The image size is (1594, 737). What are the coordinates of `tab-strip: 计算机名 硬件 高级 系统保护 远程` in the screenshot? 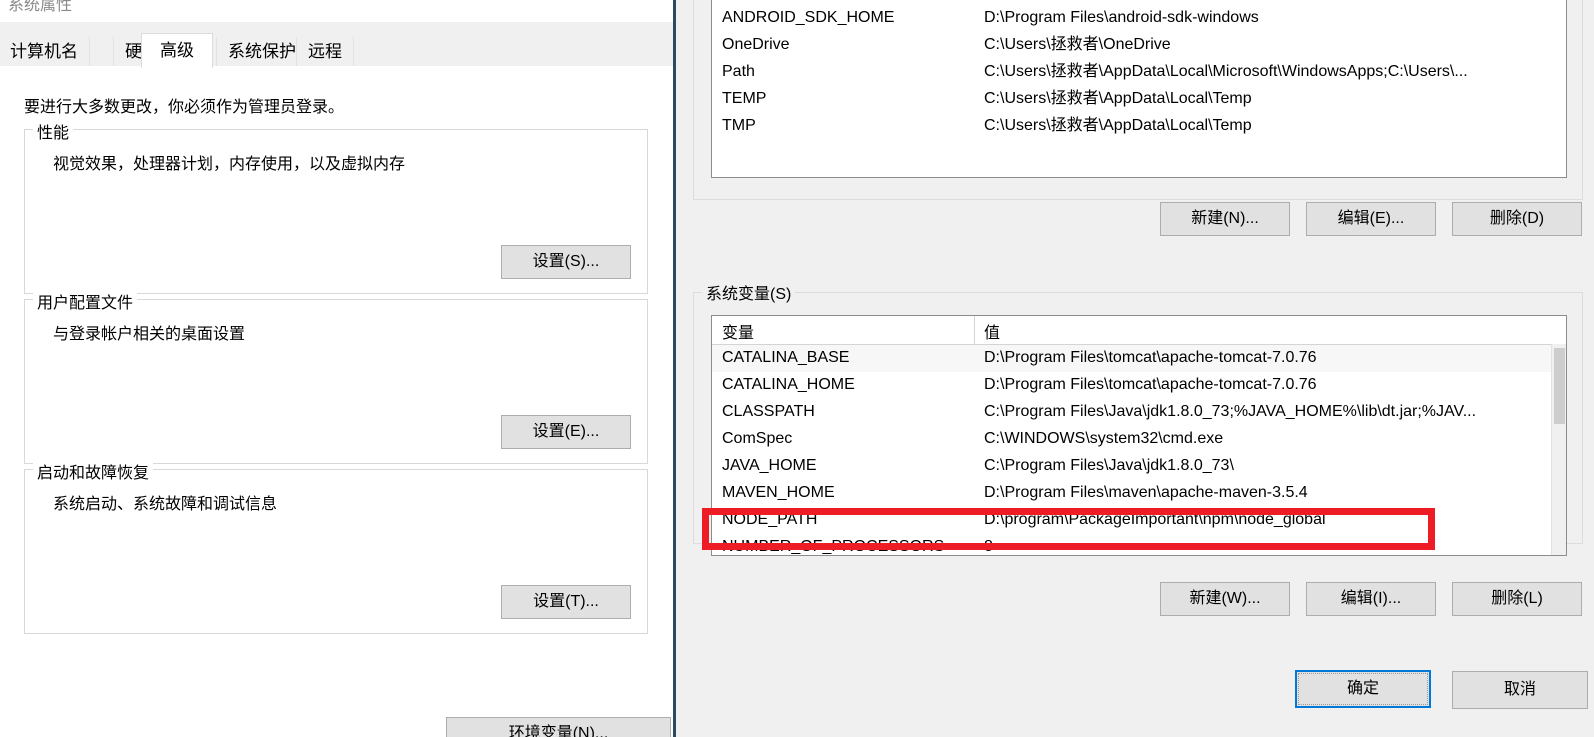 It's located at (336, 45).